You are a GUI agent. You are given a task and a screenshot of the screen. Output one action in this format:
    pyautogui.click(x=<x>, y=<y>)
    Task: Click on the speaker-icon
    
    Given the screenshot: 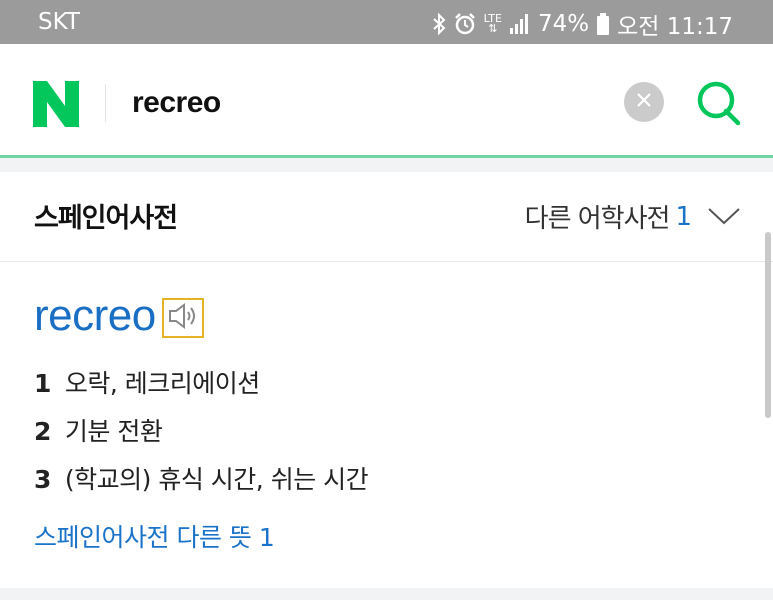 What is the action you would take?
    pyautogui.click(x=183, y=318)
    